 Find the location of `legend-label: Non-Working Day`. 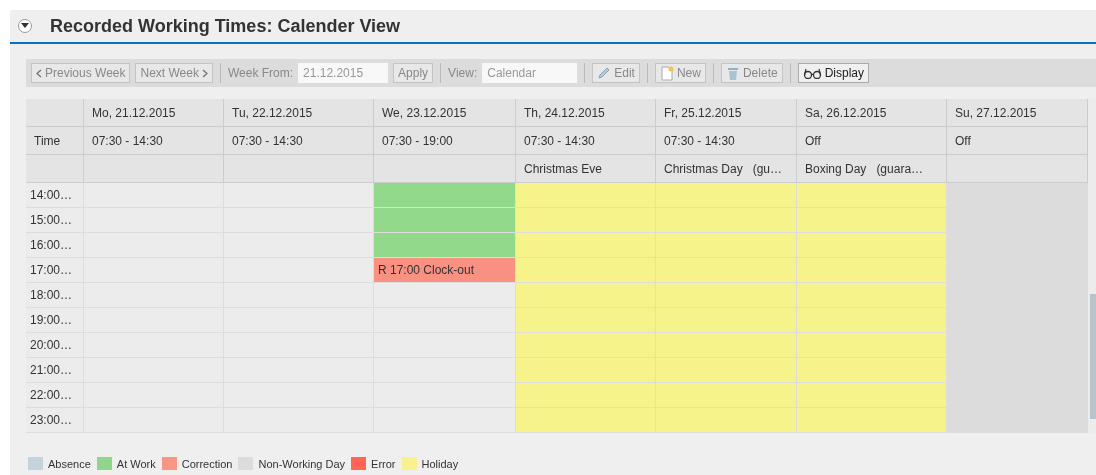

legend-label: Non-Working Day is located at coordinates (302, 463).